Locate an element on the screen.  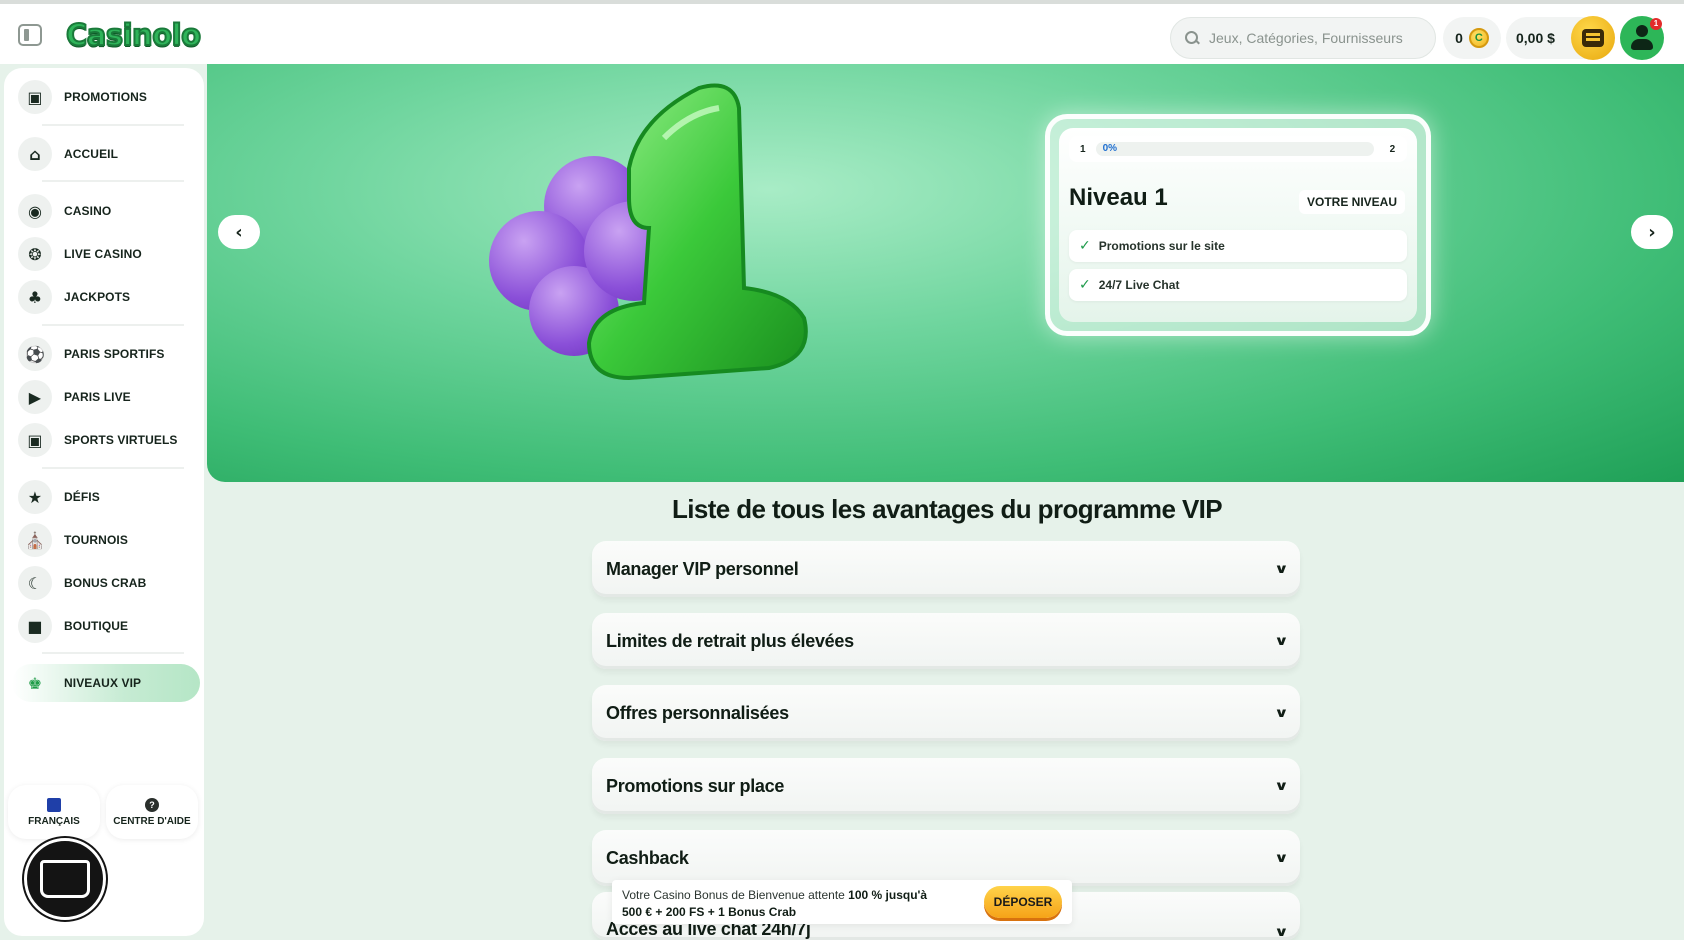
bonus-highlight: 100 % jusqu'à is located at coordinates (888, 895).